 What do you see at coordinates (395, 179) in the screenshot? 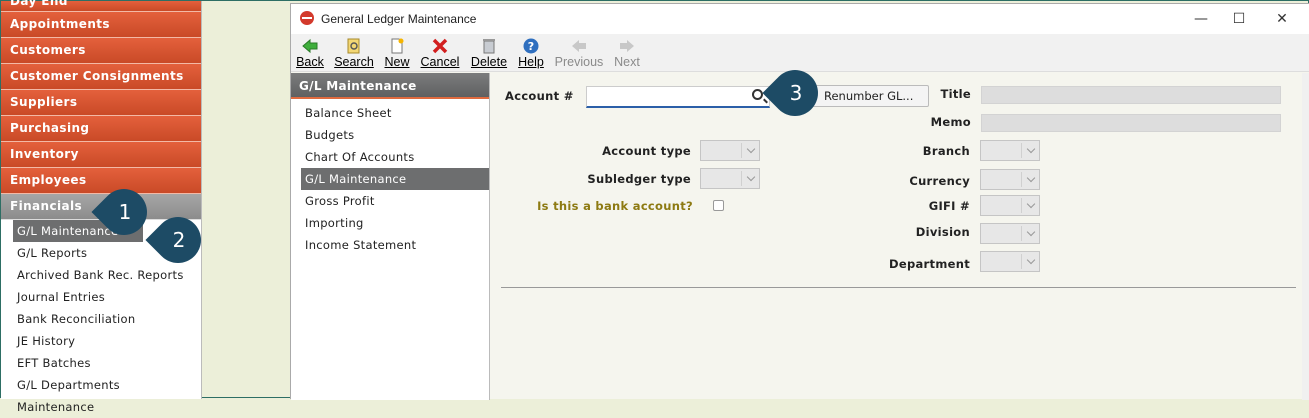
I see `gl-item-gl-maintenance: G/L Maintenance` at bounding box center [395, 179].